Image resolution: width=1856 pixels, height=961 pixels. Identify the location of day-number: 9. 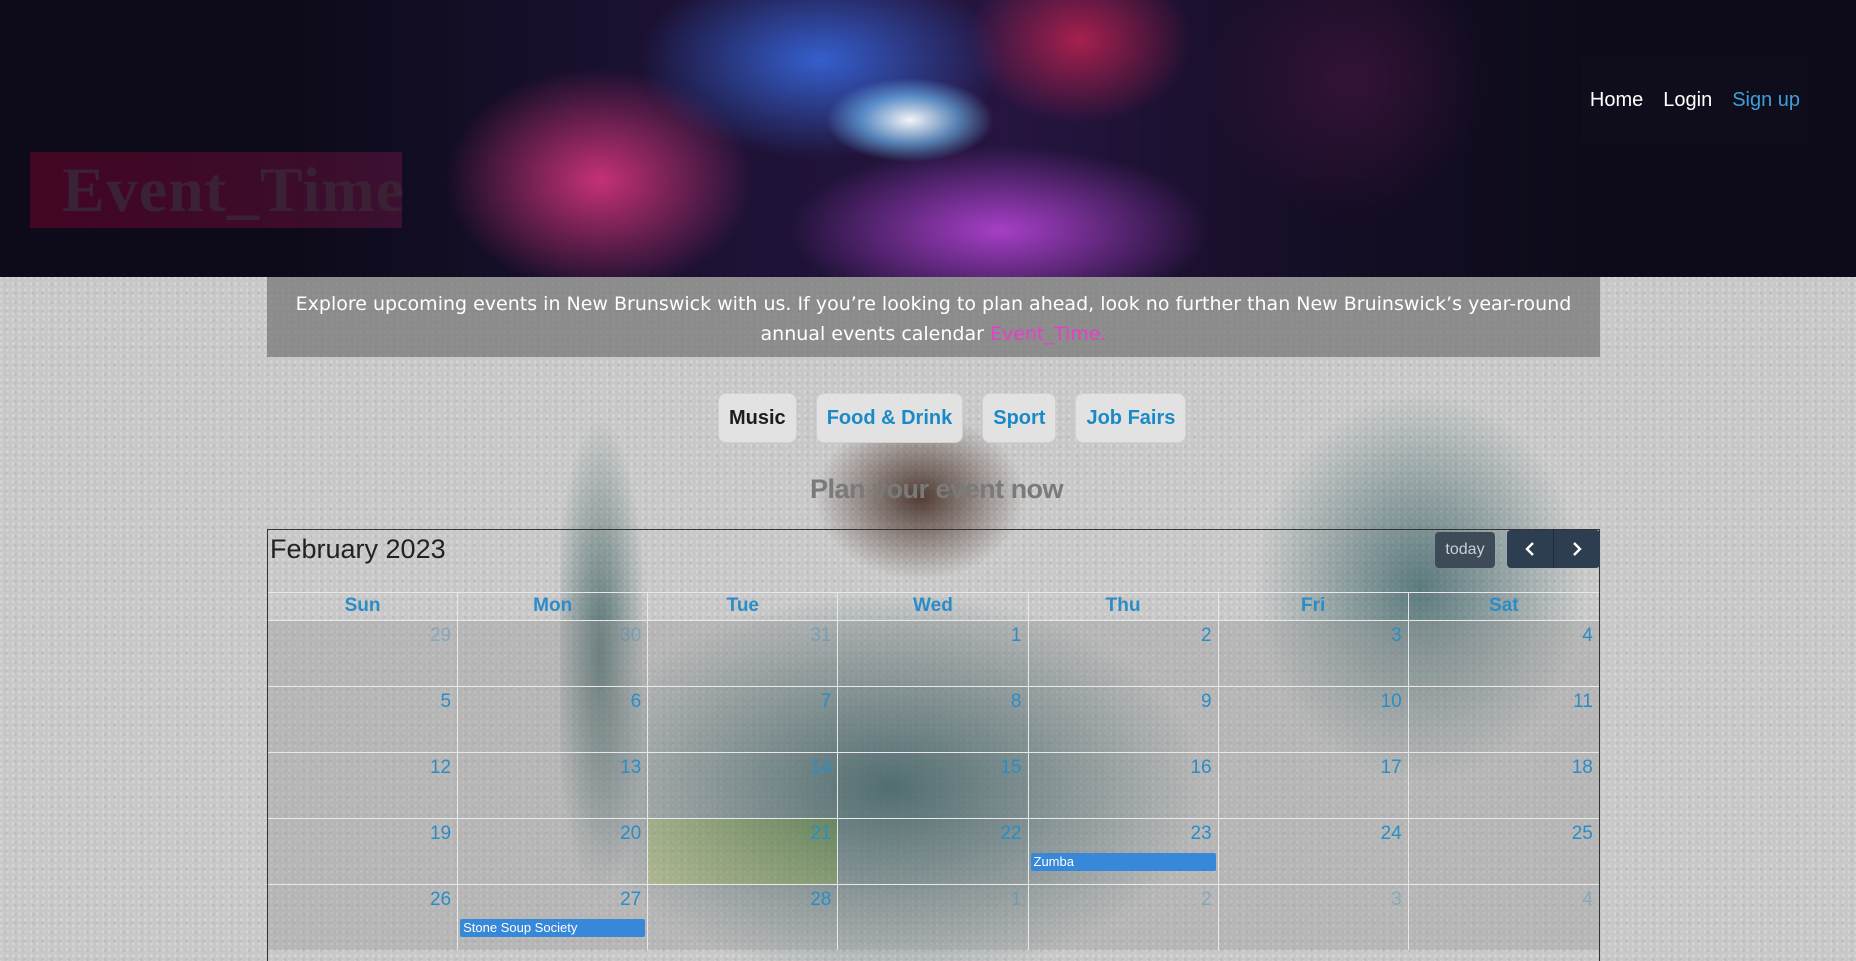
(1206, 702).